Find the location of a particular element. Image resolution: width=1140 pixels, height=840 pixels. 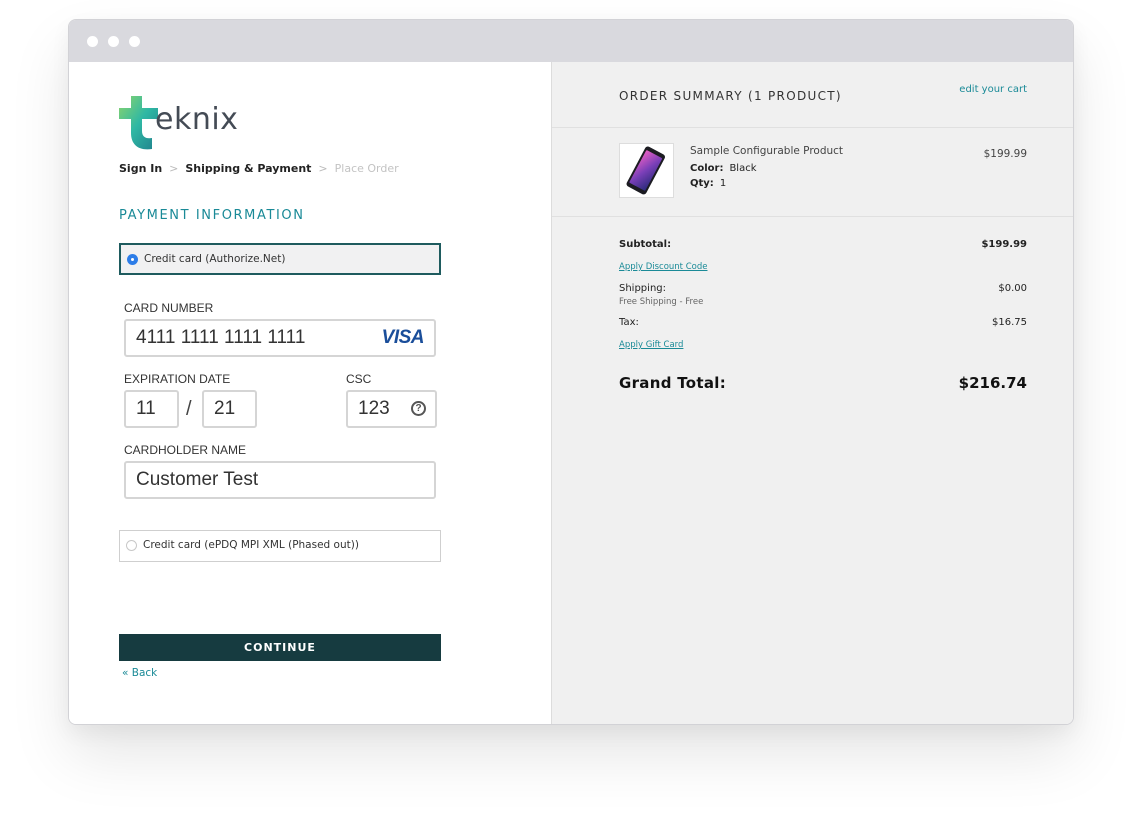

apply-gift-card-link: Apply Gift Card is located at coordinates (651, 345).